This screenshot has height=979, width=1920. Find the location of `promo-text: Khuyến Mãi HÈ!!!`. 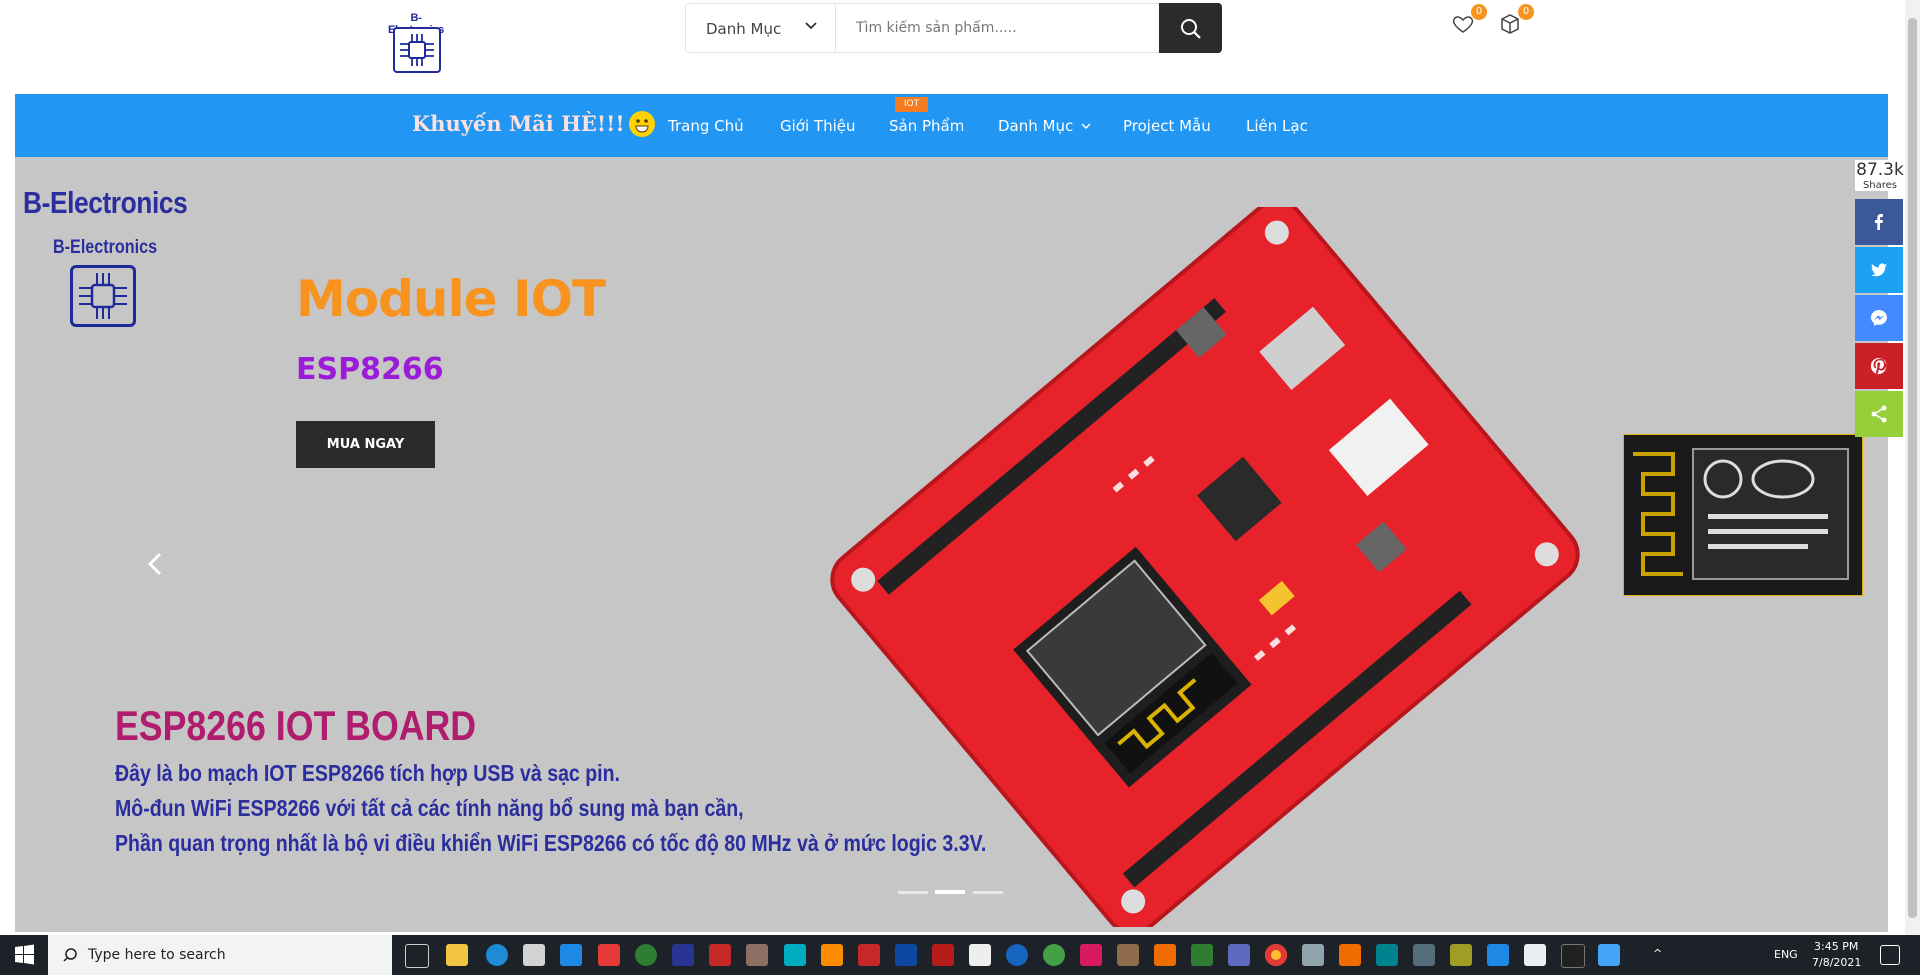

promo-text: Khuyến Mãi HÈ!!! is located at coordinates (518, 123).